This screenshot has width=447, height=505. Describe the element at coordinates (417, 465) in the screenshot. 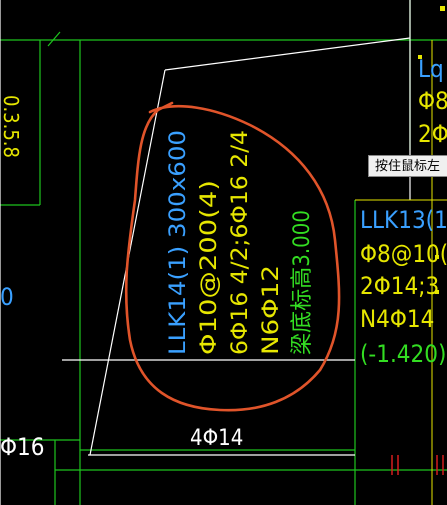

I see `red-marks` at that location.